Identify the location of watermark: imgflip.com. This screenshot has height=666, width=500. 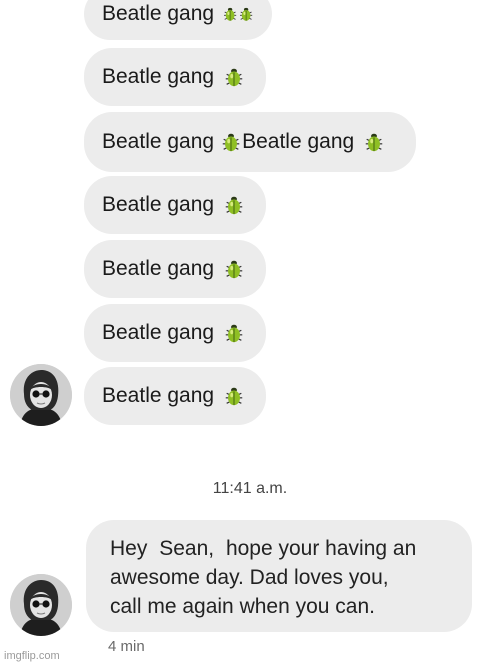
(32, 656).